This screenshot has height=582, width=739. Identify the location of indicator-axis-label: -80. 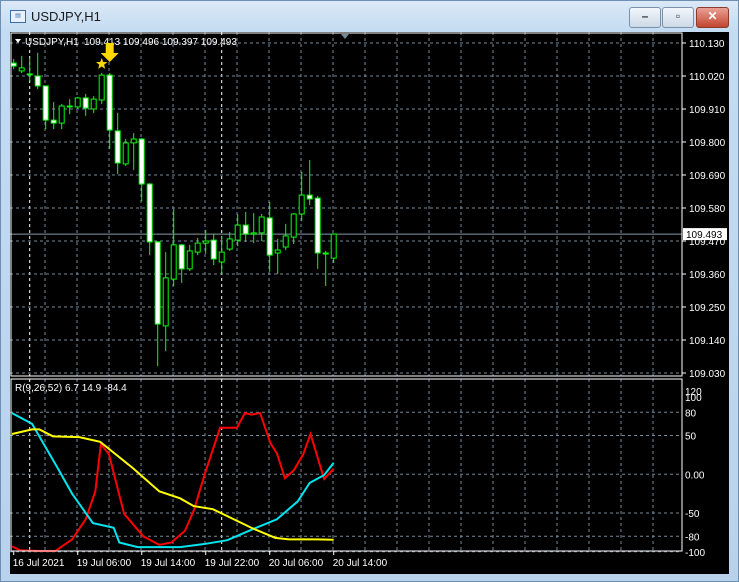
(692, 537).